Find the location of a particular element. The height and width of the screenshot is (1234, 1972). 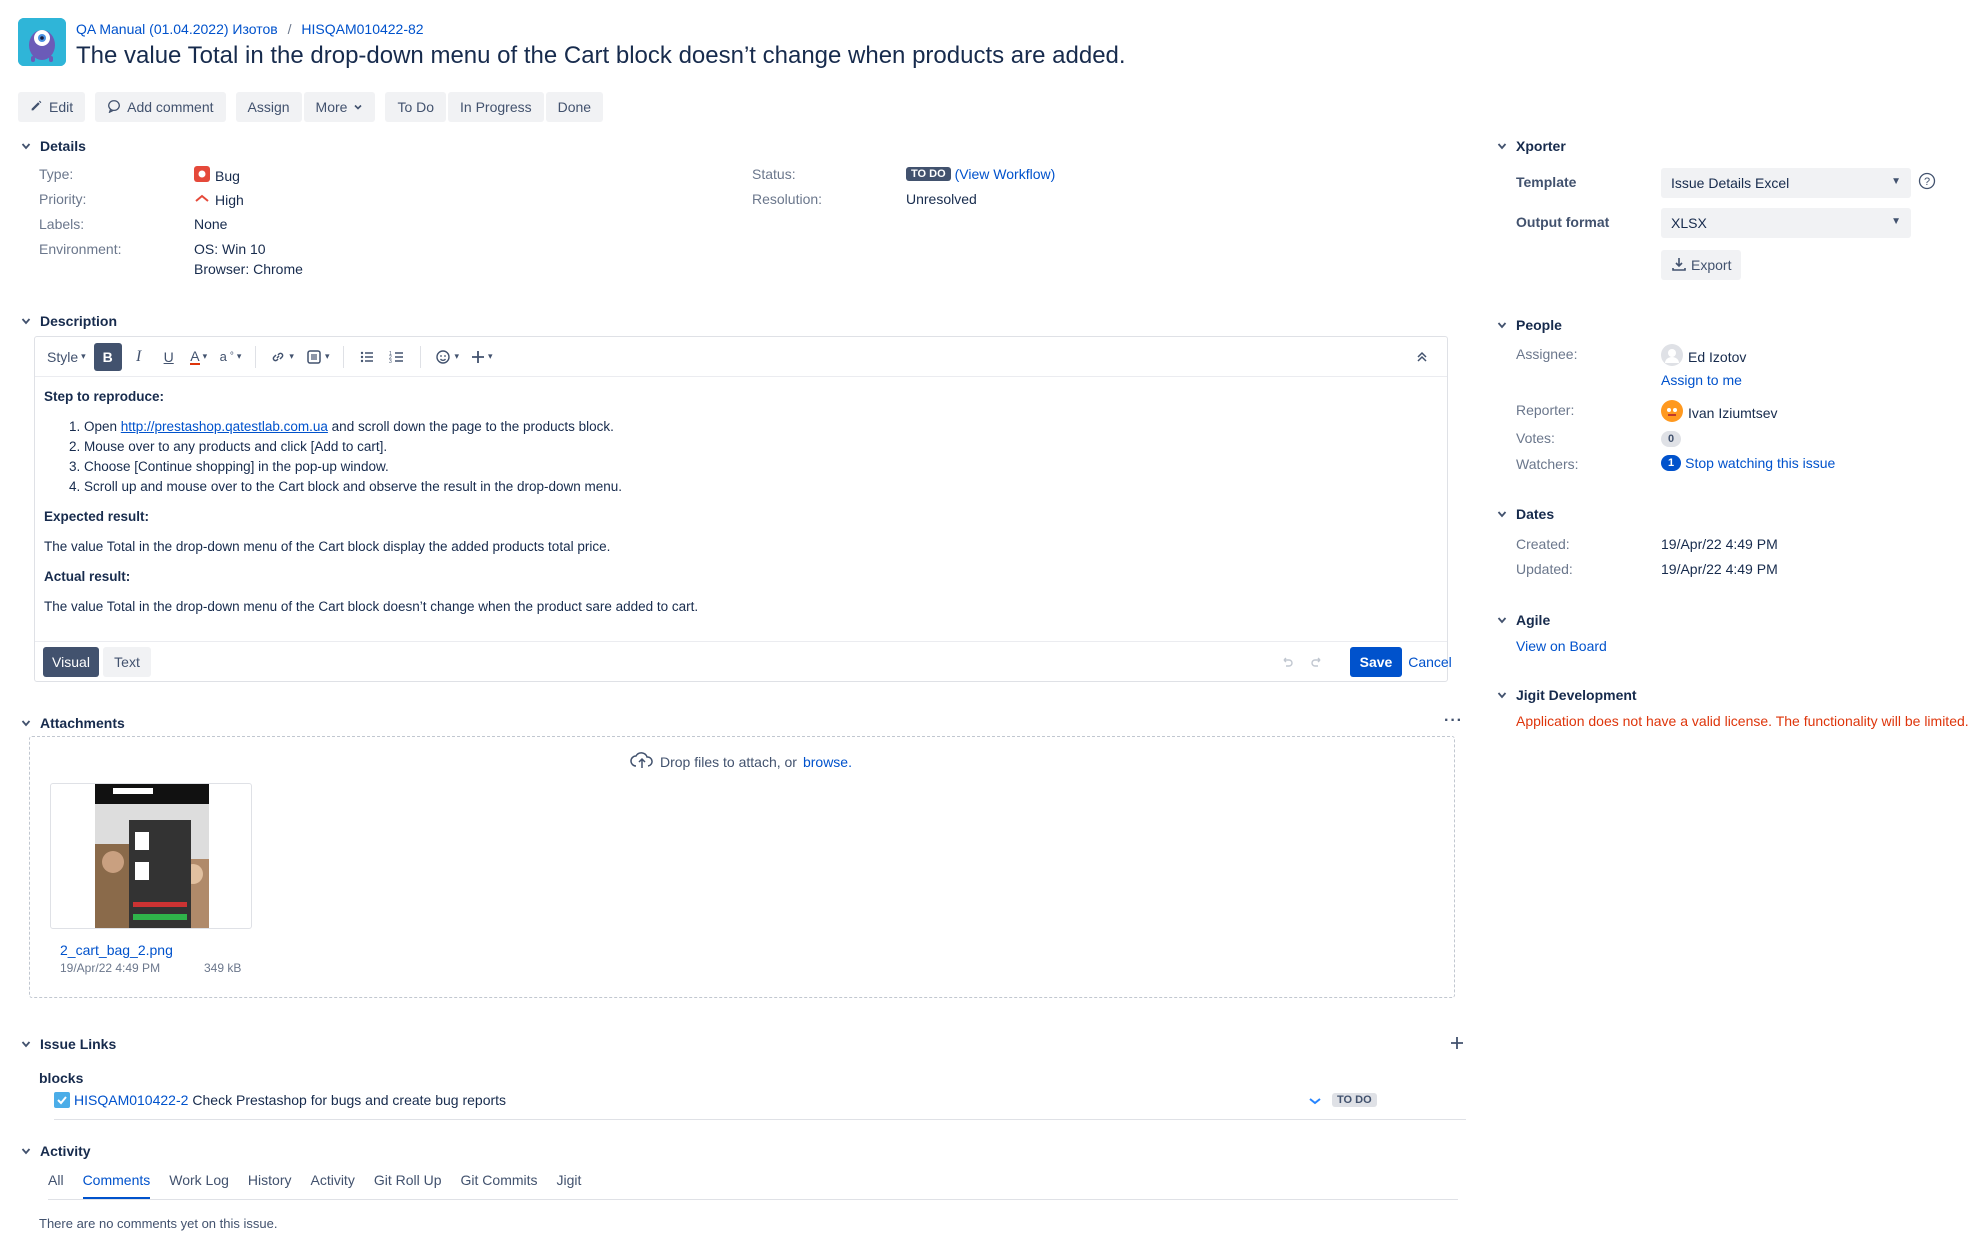

priority-value: High is located at coordinates (219, 199).